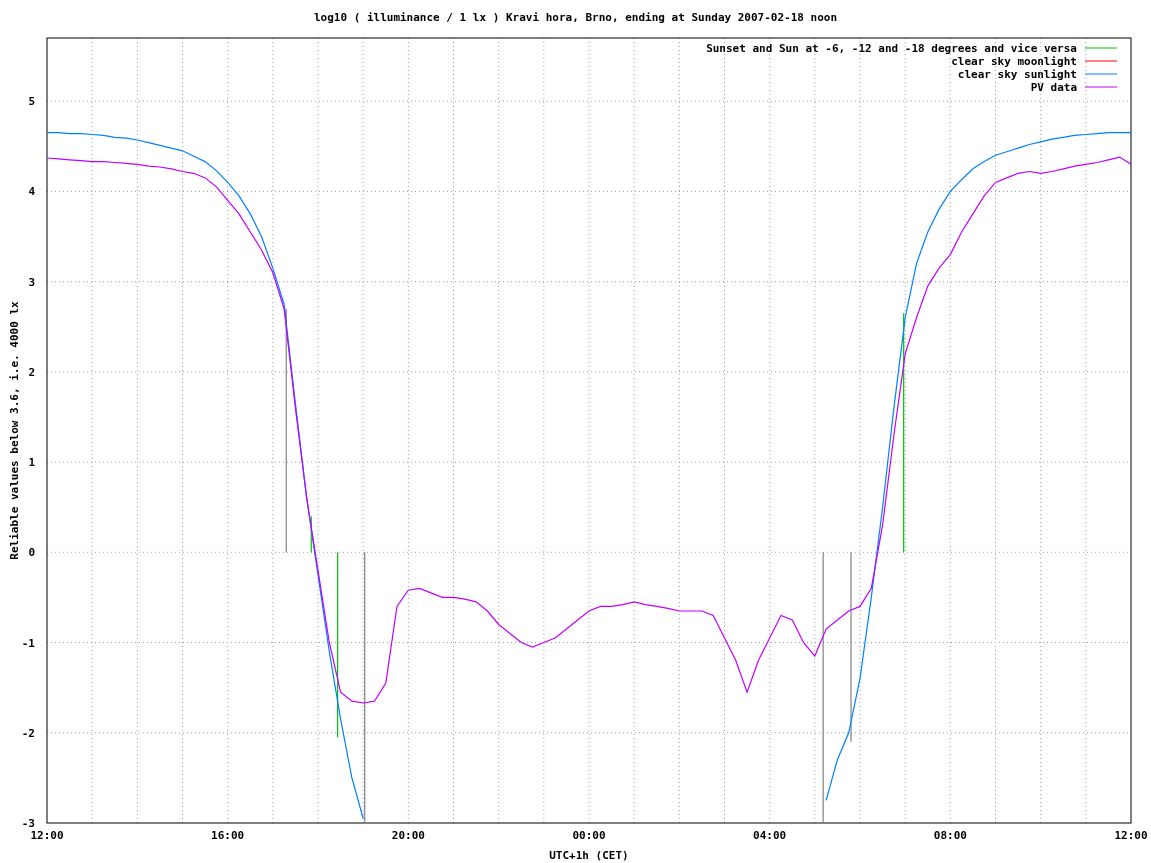 This screenshot has height=863, width=1151. What do you see at coordinates (31, 192) in the screenshot?
I see `y-tick-label: 4` at bounding box center [31, 192].